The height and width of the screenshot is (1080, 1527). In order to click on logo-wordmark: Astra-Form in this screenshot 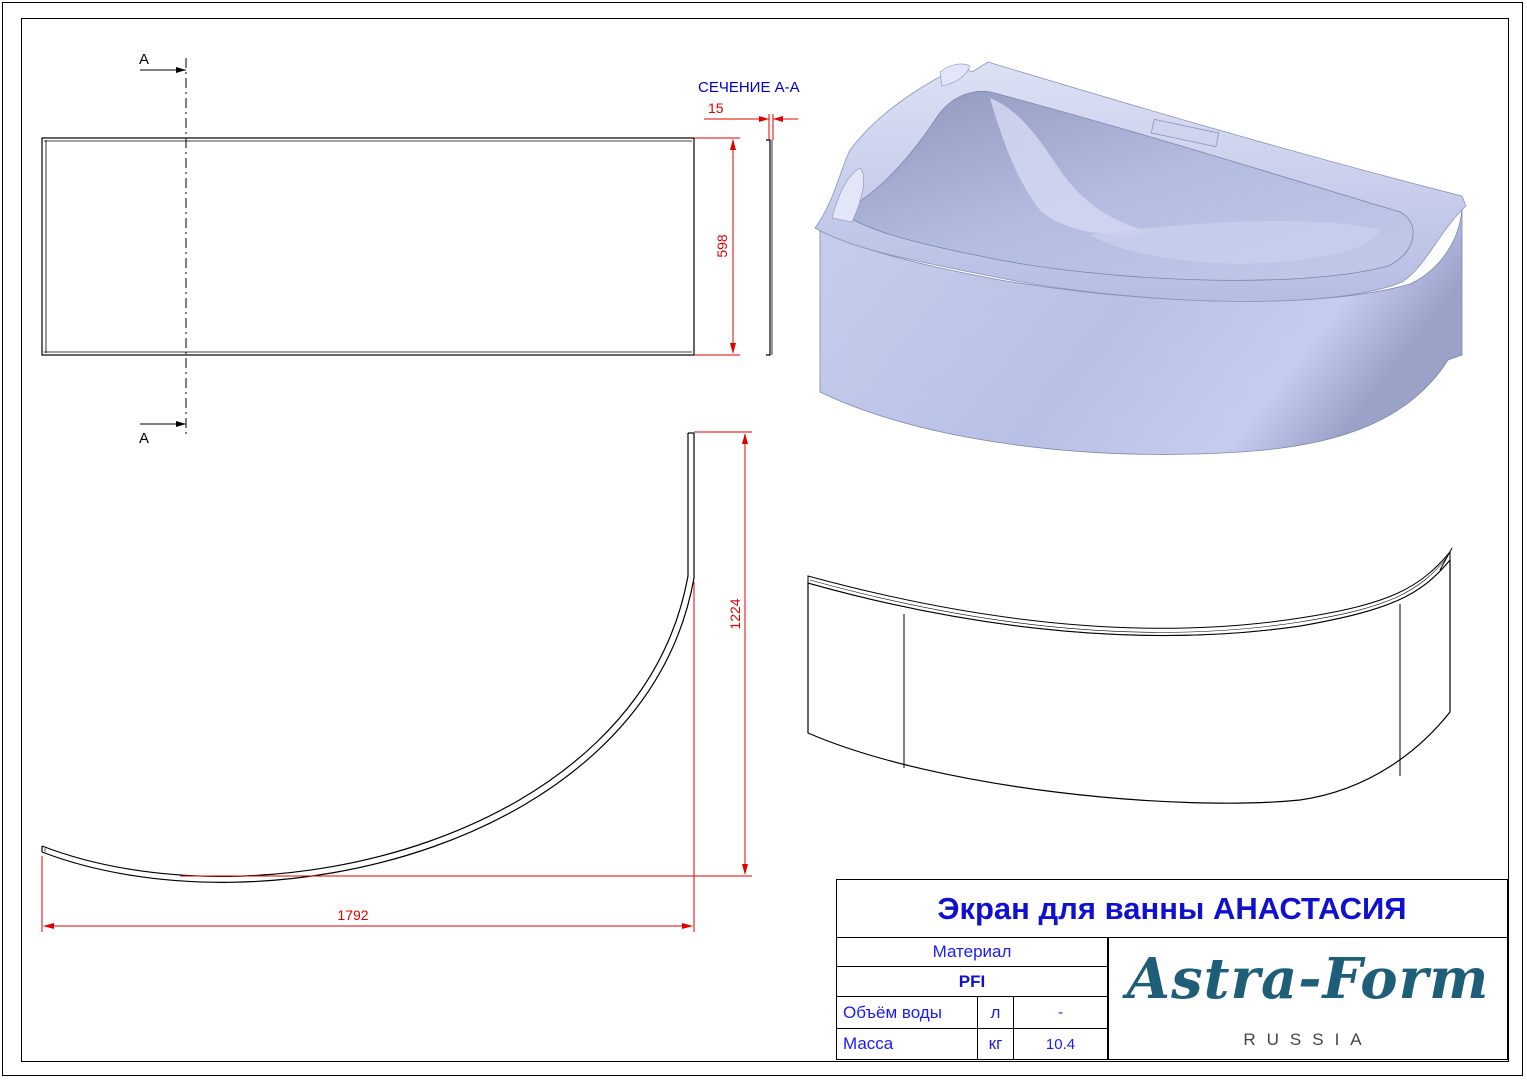, I will do `click(1308, 979)`.